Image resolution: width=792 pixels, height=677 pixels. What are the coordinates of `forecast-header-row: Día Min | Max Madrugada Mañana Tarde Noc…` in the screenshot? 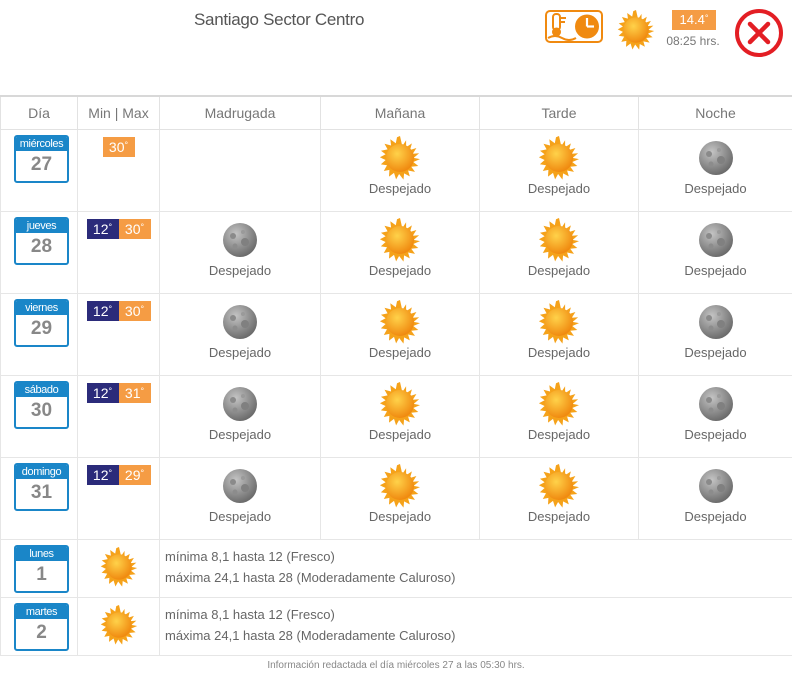 It's located at (396, 112).